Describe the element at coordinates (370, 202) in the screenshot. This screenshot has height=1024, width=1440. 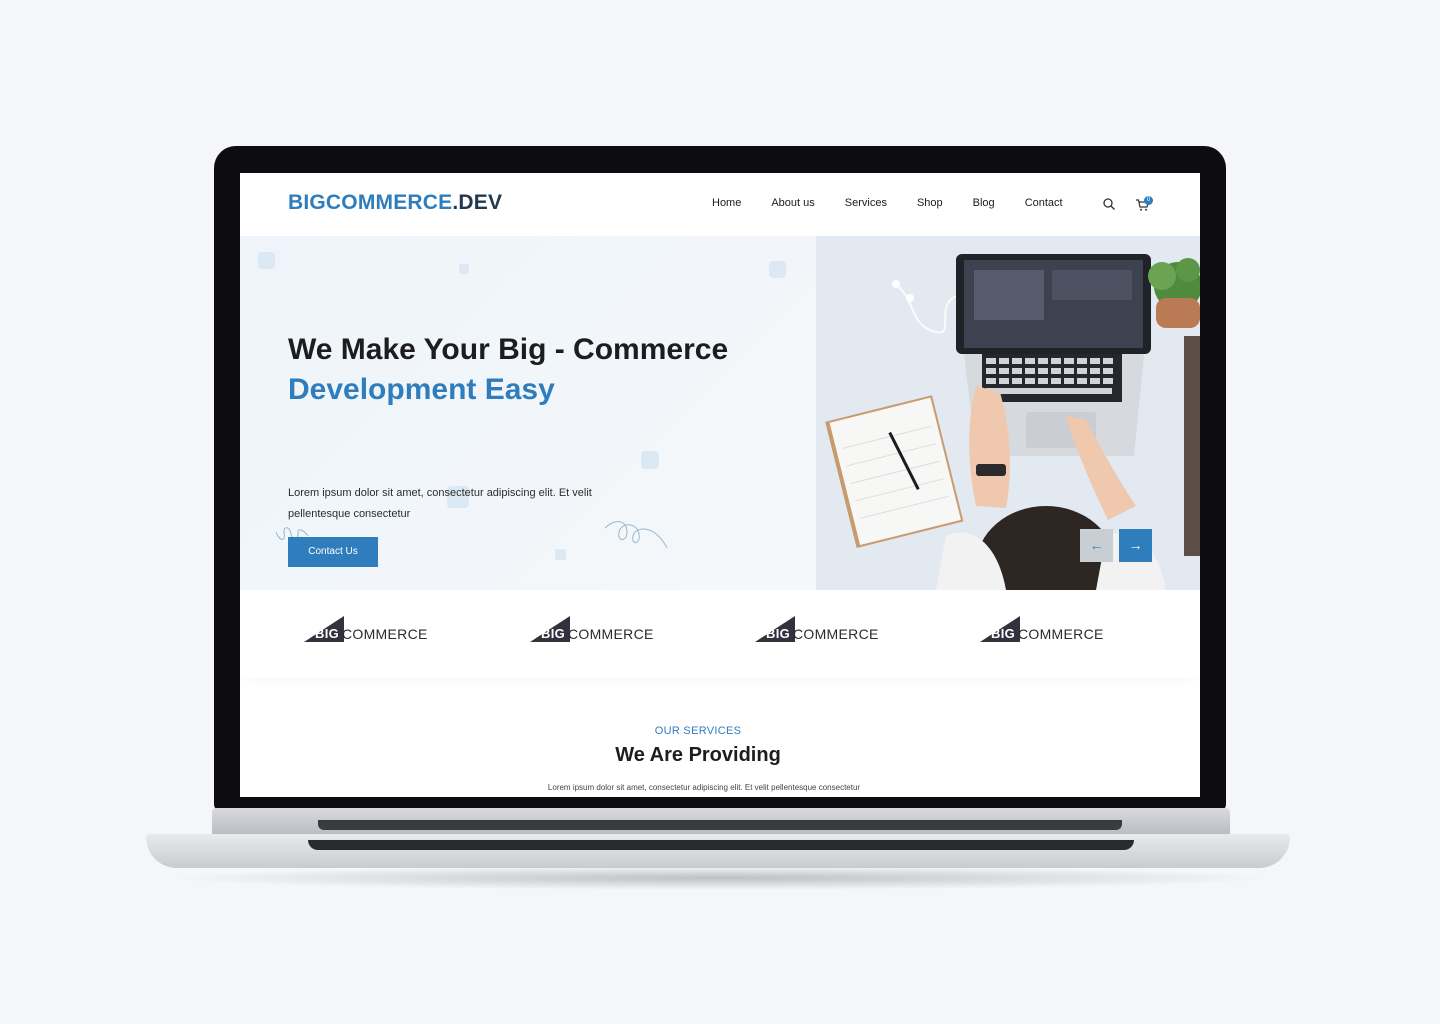
I see `logo-brand: BIGCOMMERCE` at that location.